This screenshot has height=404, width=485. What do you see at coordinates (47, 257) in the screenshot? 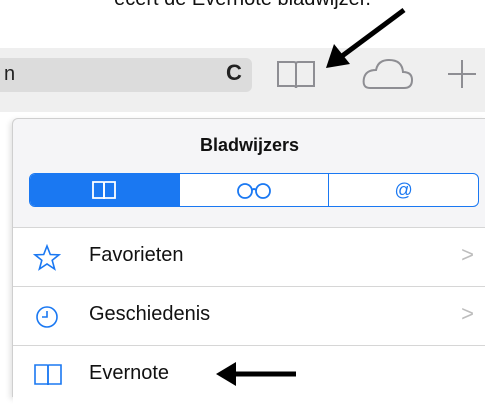
I see `star-icon` at bounding box center [47, 257].